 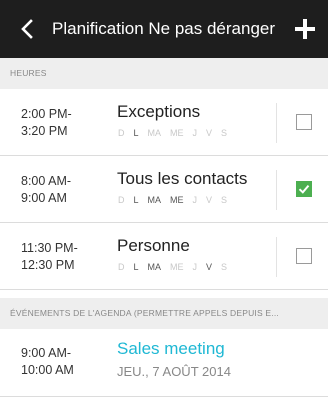 What do you see at coordinates (46, 190) in the screenshot?
I see `schedule-time: 8:00 AM- 9:00 AM` at bounding box center [46, 190].